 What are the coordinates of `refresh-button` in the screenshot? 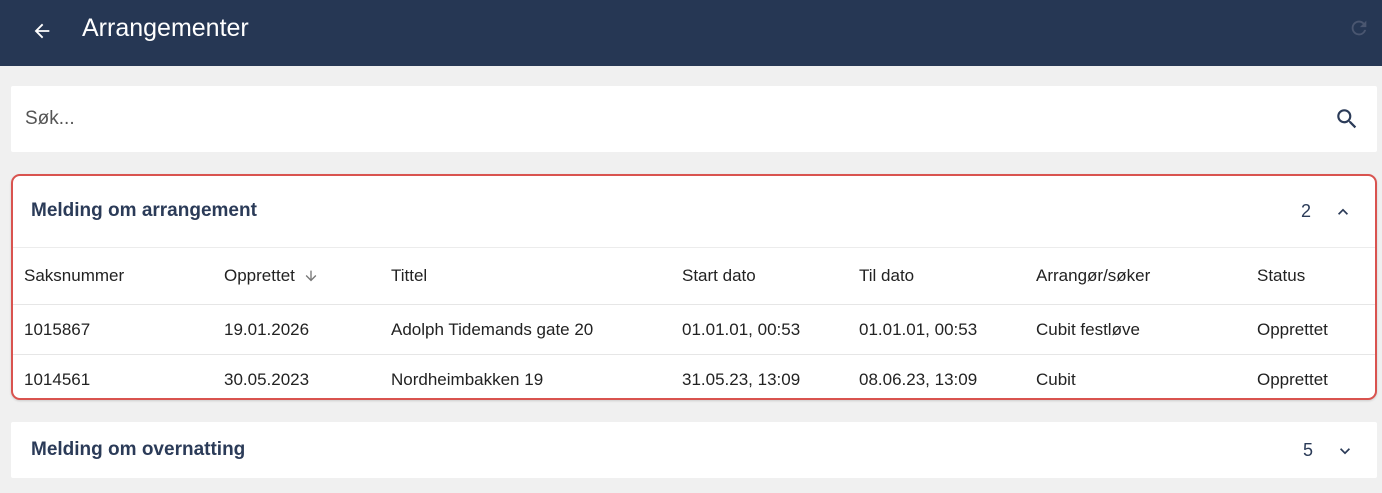 It's located at (1359, 28).